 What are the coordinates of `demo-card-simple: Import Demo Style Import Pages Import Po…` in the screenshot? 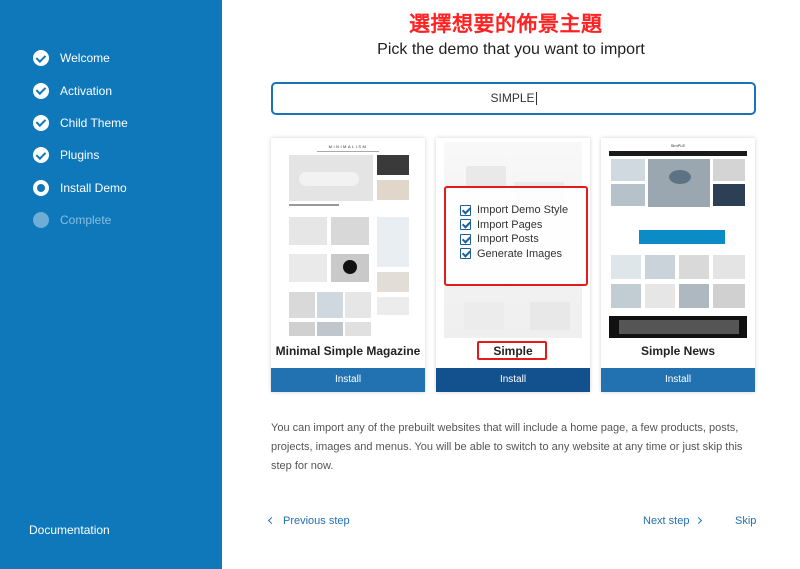 It's located at (513, 265).